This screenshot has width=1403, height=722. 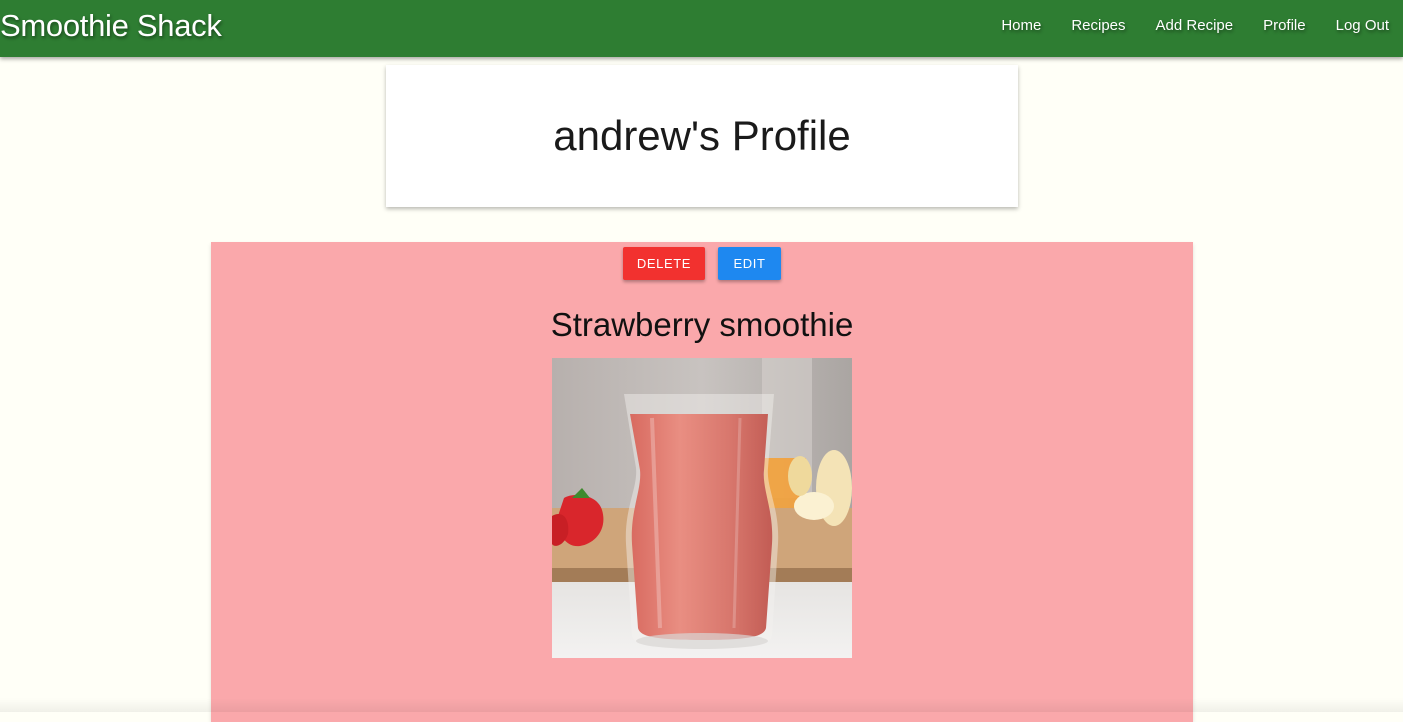 I want to click on brand-logo: Smoothie Shack, so click(x=111, y=26).